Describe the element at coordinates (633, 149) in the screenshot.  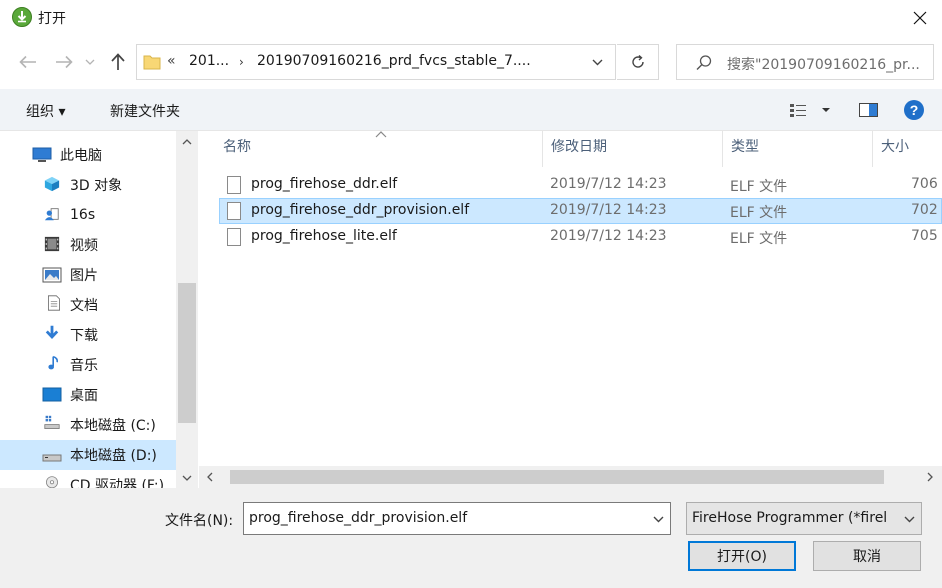
I see `column-header-date: 修改日期` at that location.